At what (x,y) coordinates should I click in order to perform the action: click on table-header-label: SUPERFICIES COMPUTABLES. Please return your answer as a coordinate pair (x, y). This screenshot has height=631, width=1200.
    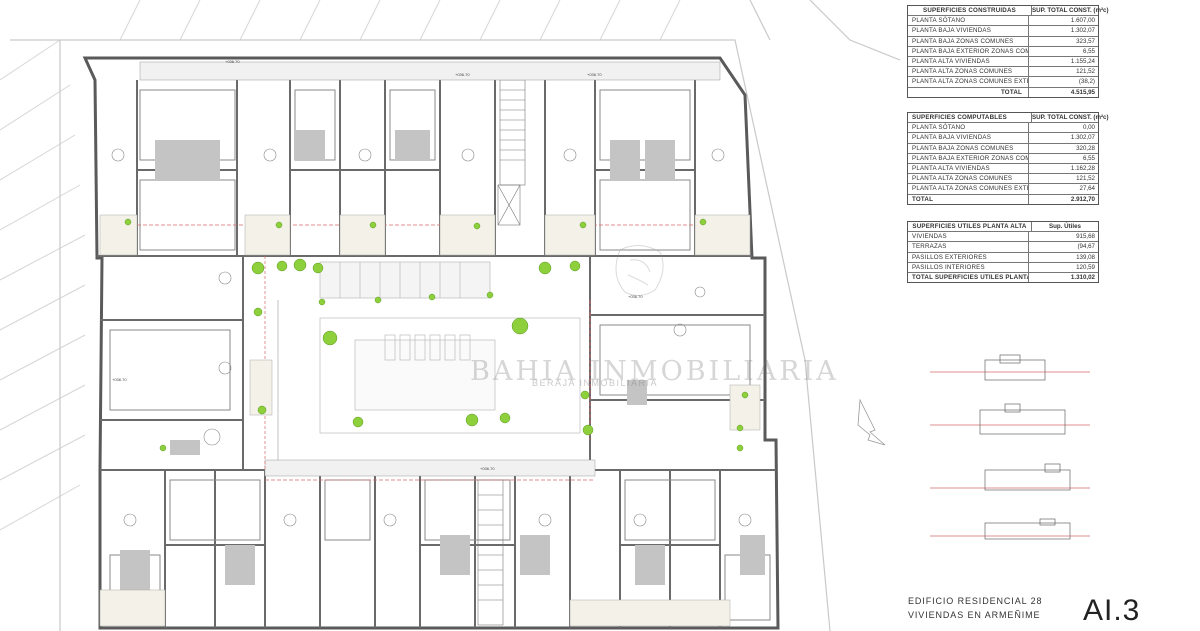
    Looking at the image, I should click on (959, 117).